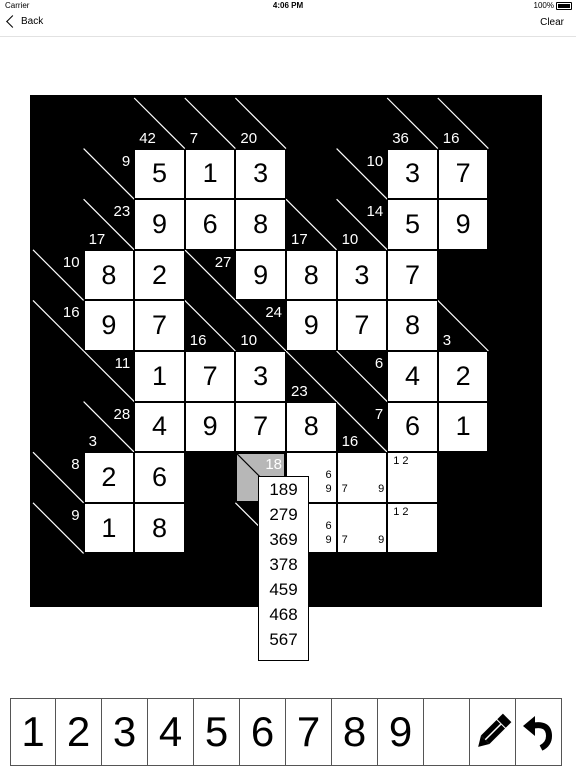 This screenshot has width=576, height=768. Describe the element at coordinates (552, 22) in the screenshot. I see `clear-button: Clear` at that location.